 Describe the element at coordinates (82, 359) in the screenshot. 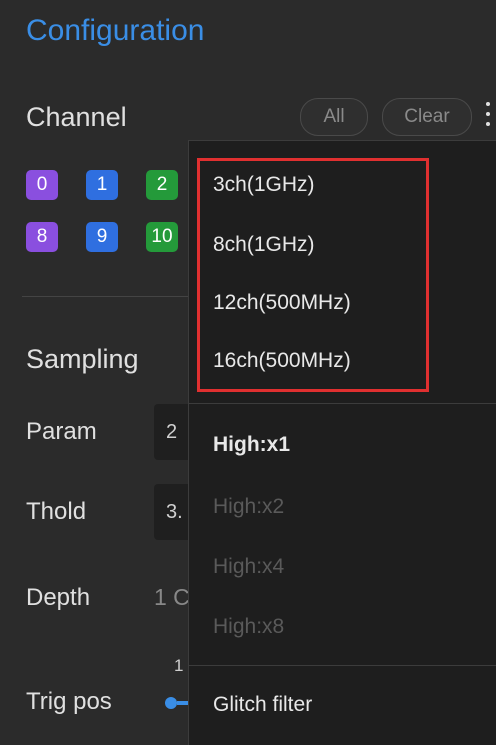

I see `sampling-heading: Sampling` at that location.